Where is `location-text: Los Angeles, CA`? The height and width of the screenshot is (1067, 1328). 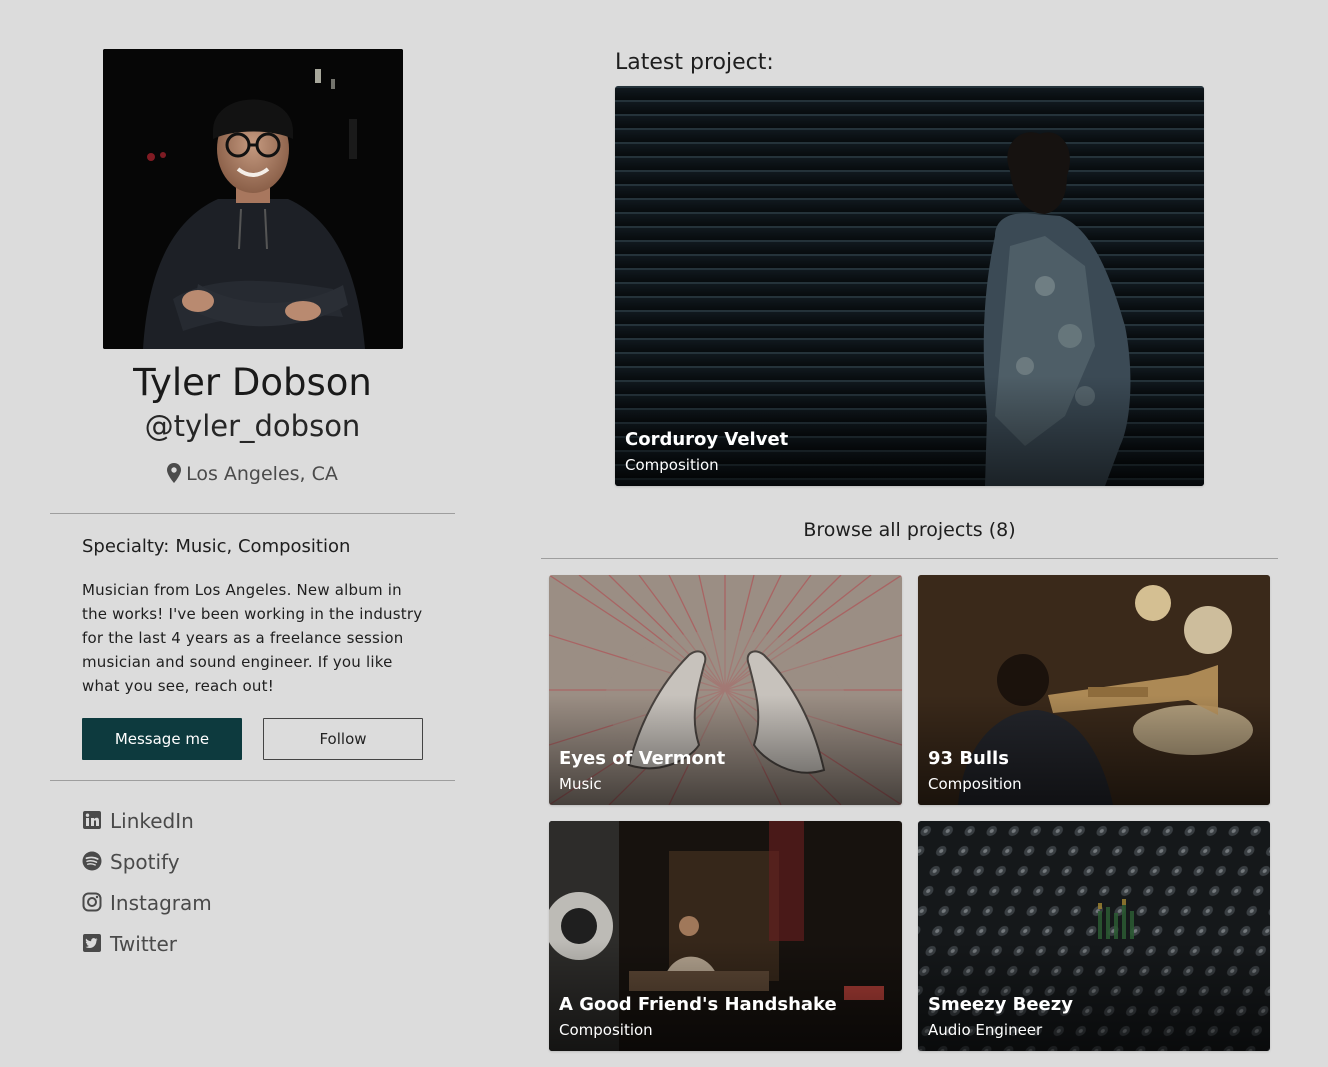
location-text: Los Angeles, CA is located at coordinates (262, 474).